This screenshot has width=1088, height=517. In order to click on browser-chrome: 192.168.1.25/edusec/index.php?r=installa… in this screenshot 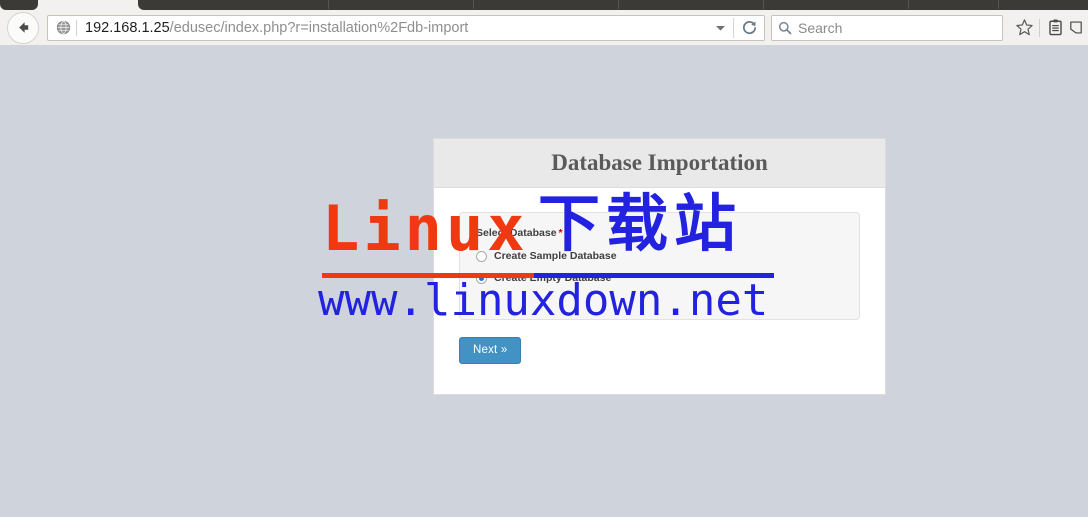, I will do `click(544, 22)`.